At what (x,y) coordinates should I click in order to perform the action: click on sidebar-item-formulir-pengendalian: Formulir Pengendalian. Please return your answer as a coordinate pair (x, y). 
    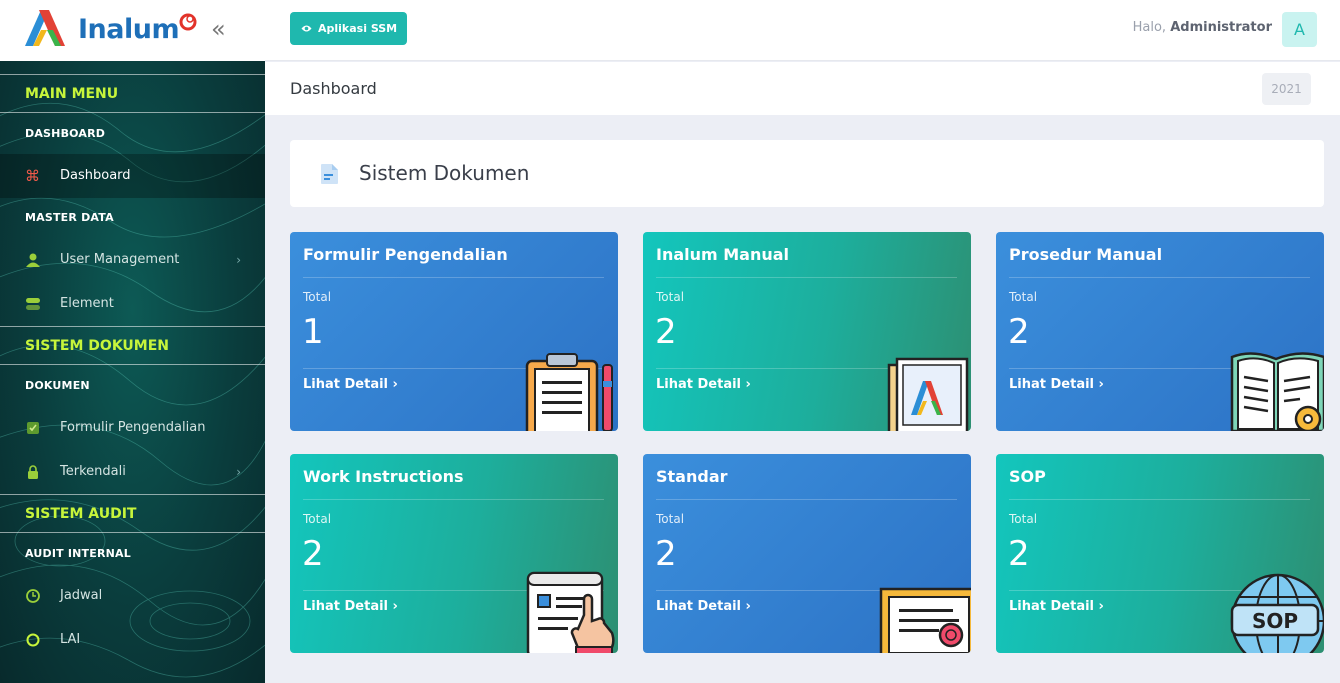
    Looking at the image, I should click on (132, 428).